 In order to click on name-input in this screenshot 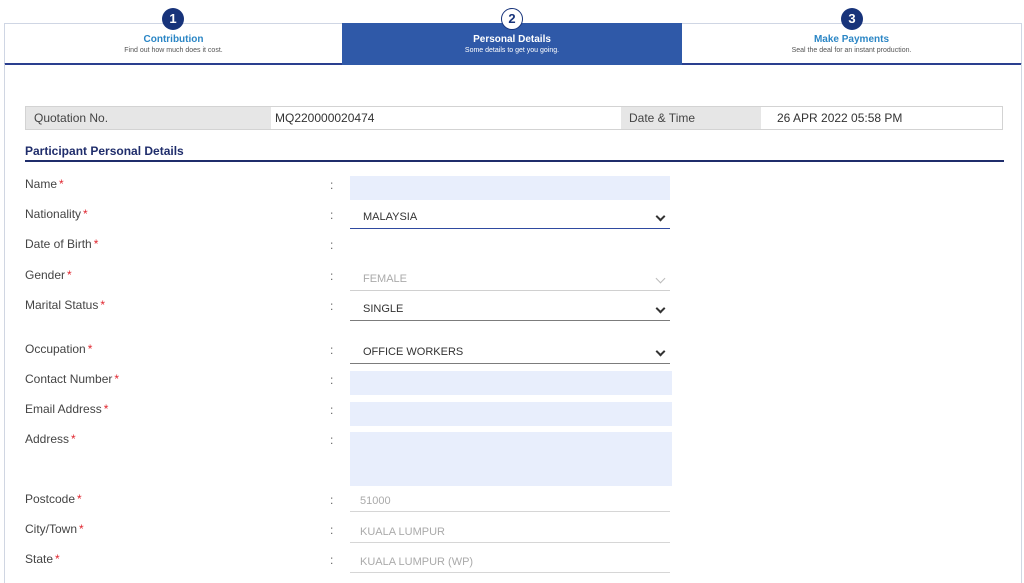, I will do `click(510, 188)`.